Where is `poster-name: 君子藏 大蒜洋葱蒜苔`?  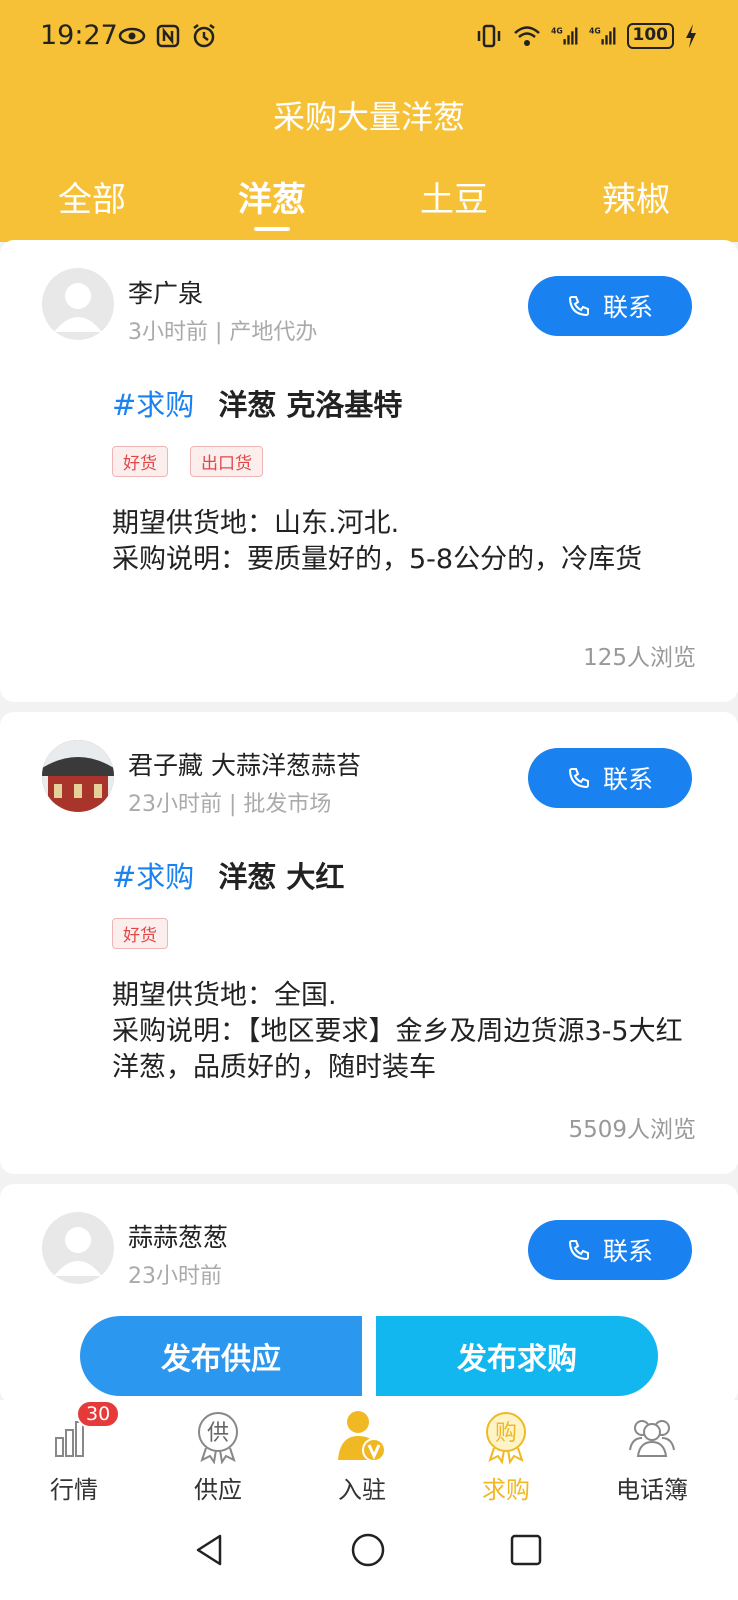
poster-name: 君子藏 大蒜洋葱蒜苔 is located at coordinates (244, 765).